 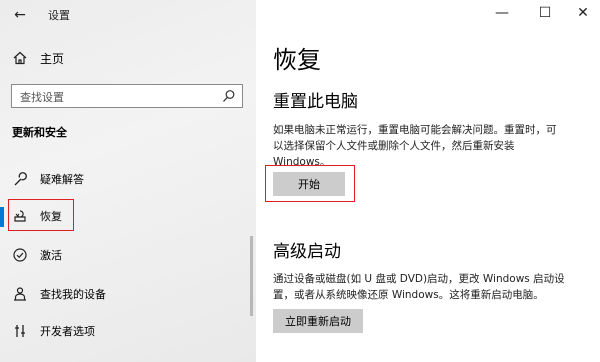 I want to click on sidebar-item-recovery: 恢复, so click(x=128, y=216).